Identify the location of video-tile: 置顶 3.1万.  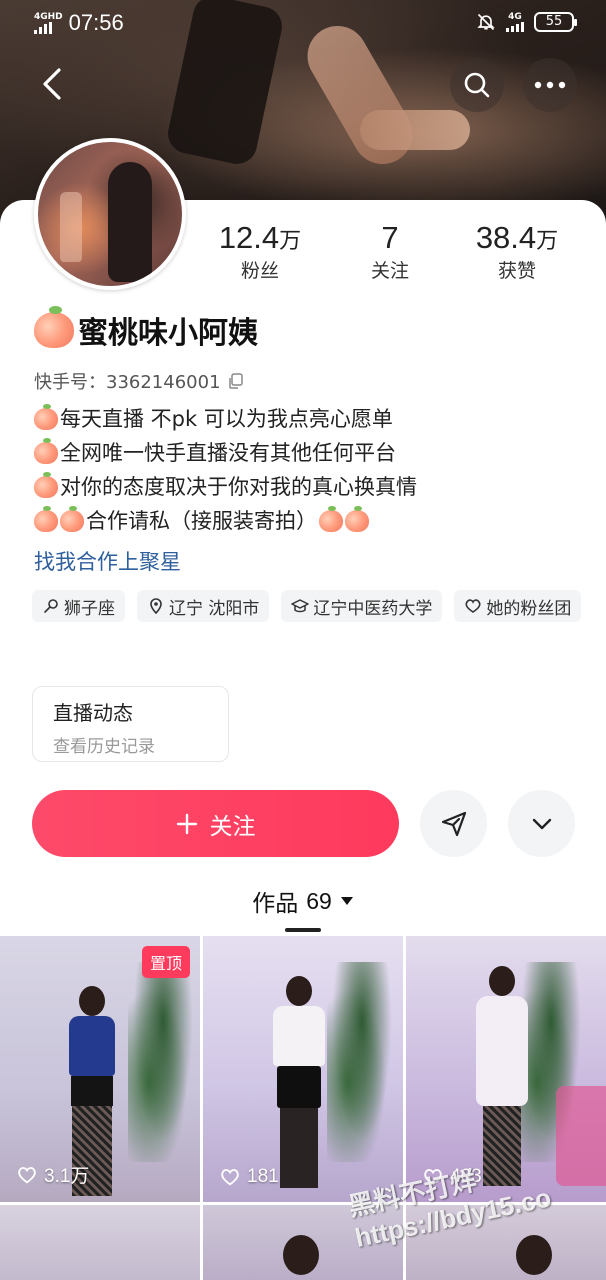
(100, 1069).